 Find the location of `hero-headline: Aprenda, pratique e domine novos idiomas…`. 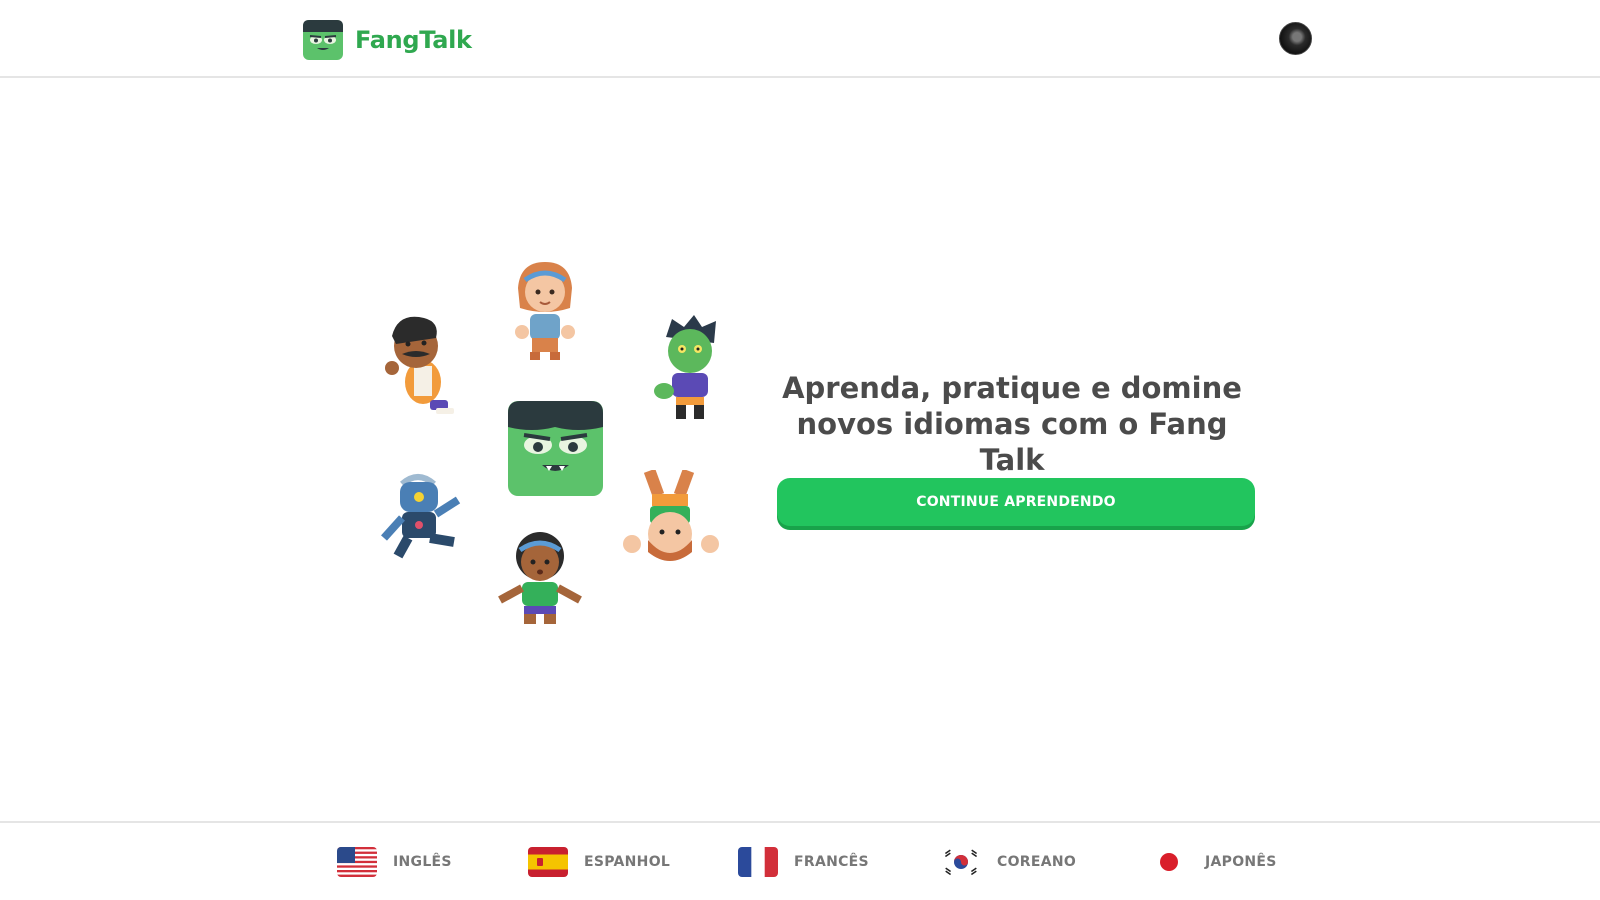

hero-headline: Aprenda, pratique e domine novos idiomas… is located at coordinates (1012, 424).